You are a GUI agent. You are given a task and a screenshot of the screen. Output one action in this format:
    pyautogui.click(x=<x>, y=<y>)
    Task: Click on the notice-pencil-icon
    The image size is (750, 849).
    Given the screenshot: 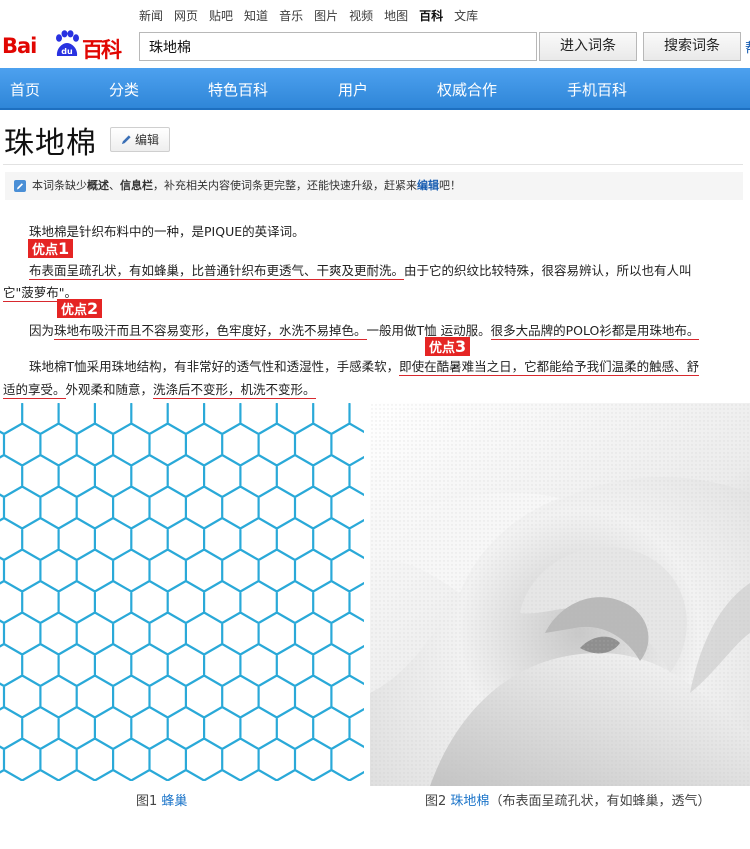 What is the action you would take?
    pyautogui.click(x=20, y=186)
    